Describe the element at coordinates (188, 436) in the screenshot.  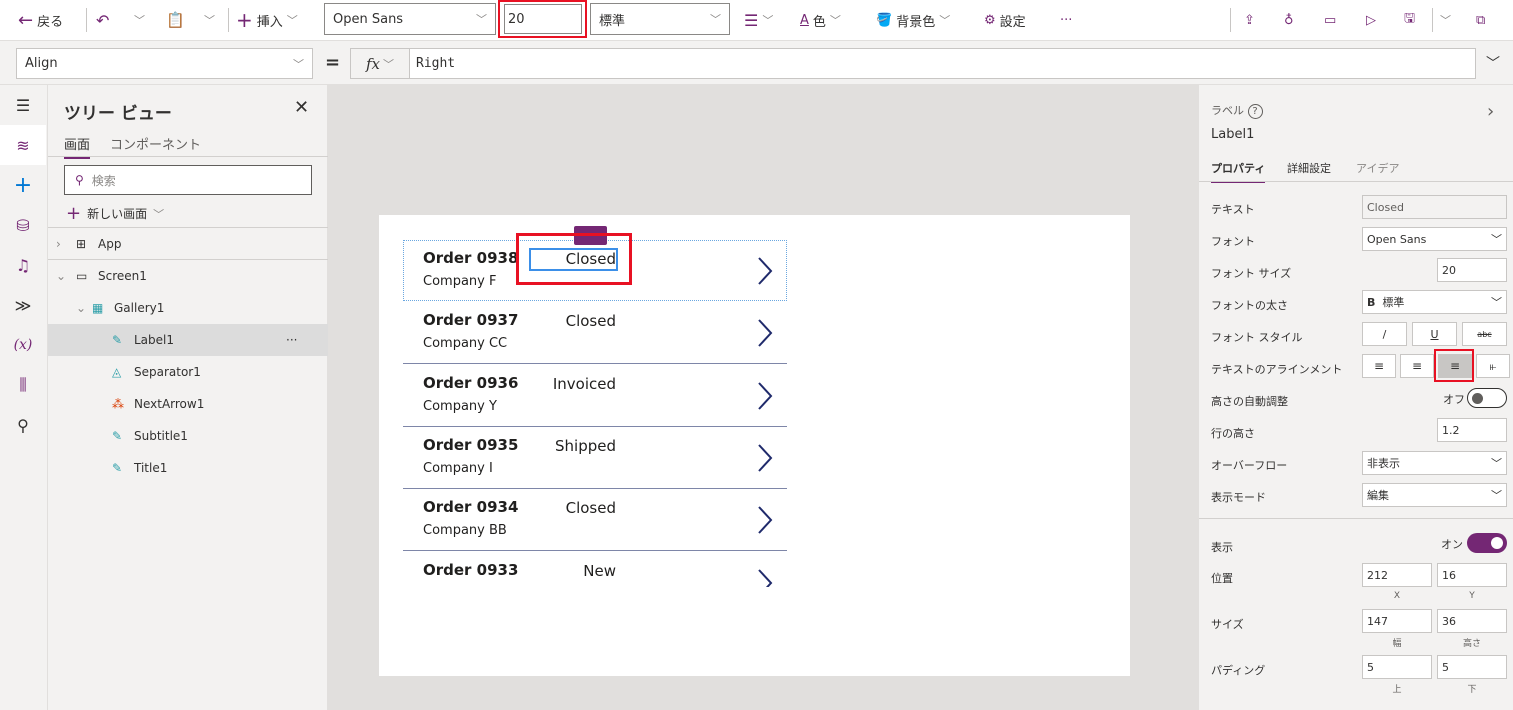
I see `tree-item-subtitle1: ✎ Subtitle1` at that location.